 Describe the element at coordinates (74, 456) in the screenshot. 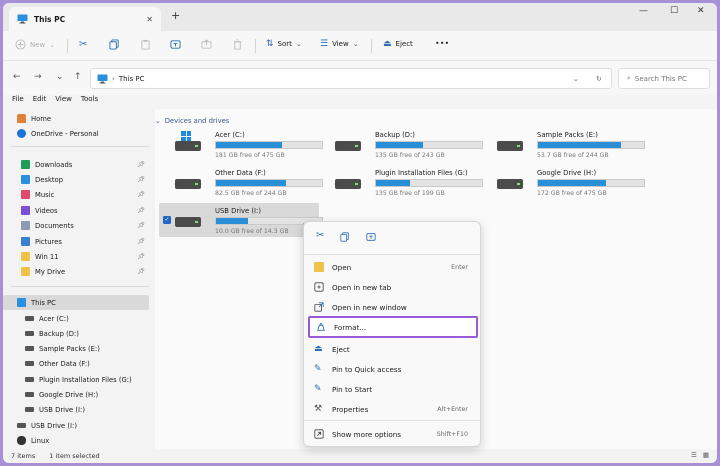

I see `selection-count: 1 item selected` at that location.